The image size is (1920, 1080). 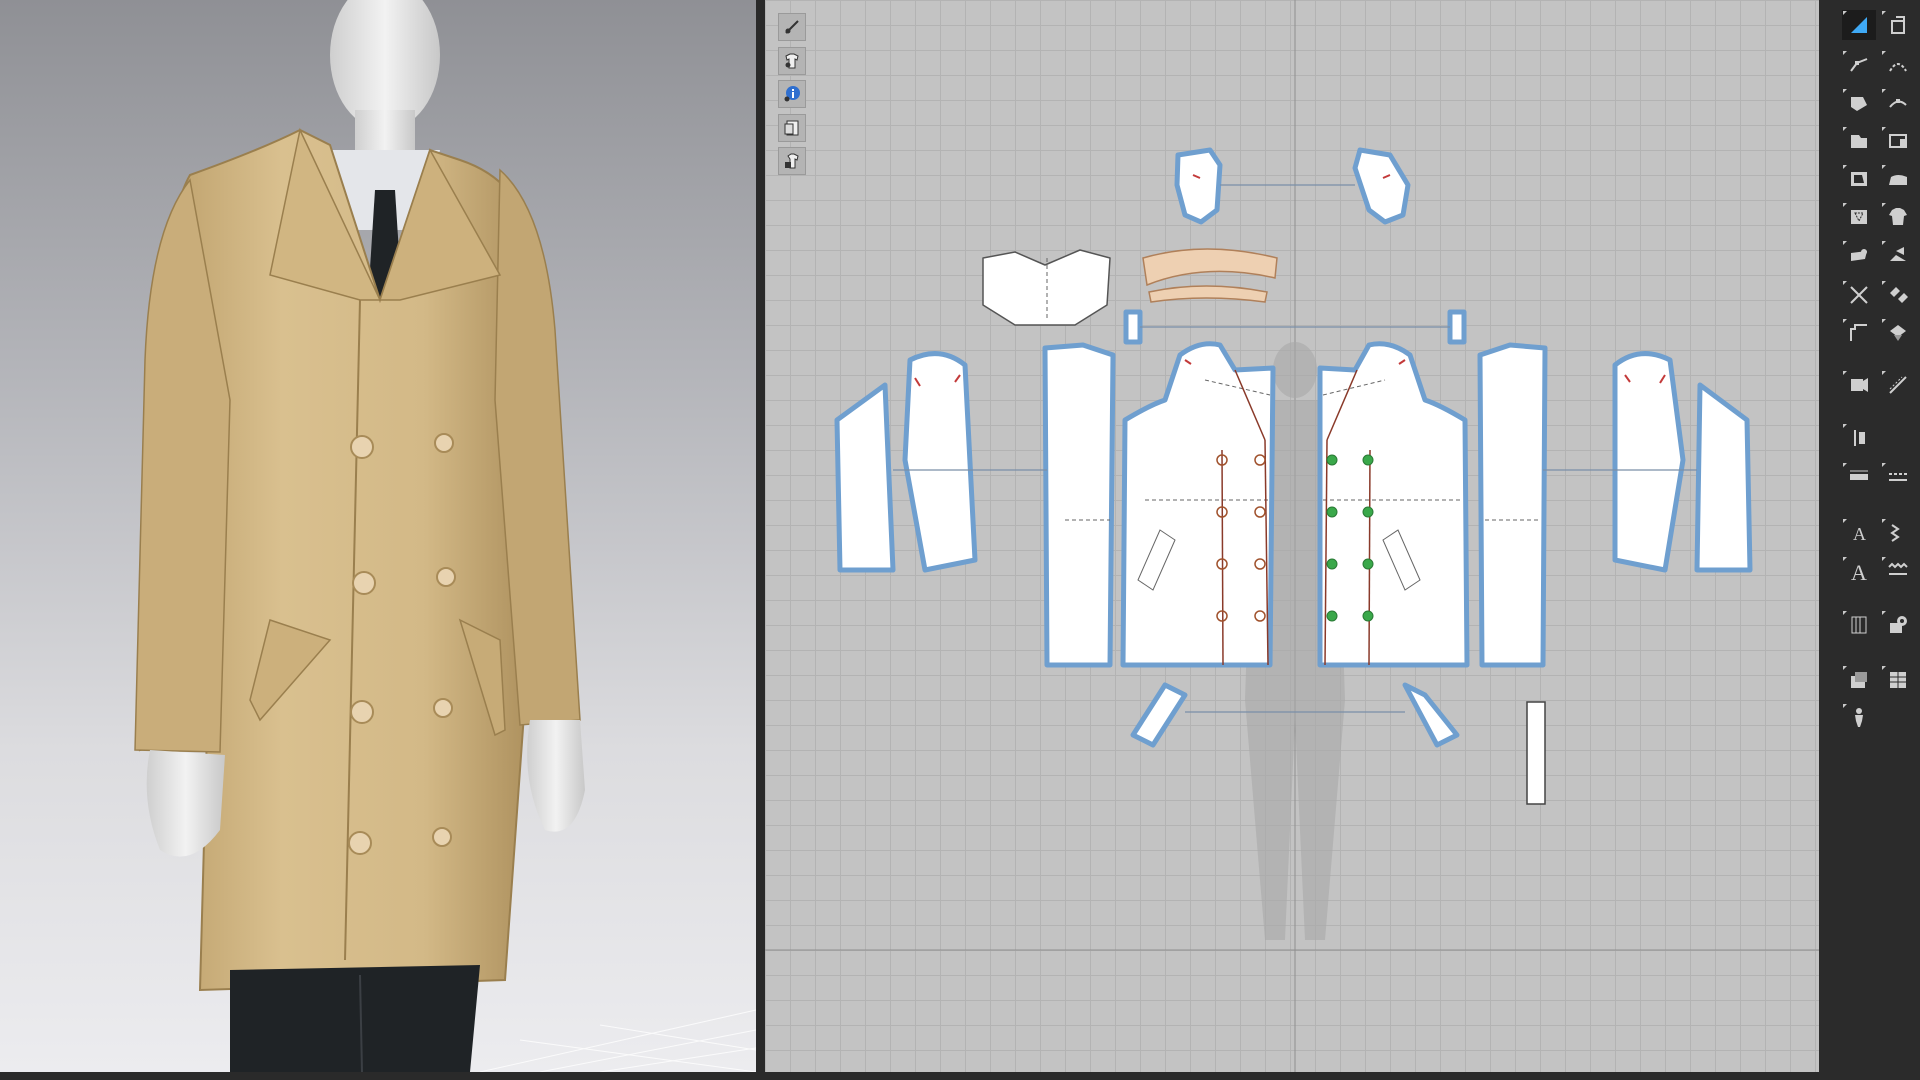 What do you see at coordinates (1393, 504) in the screenshot?
I see `pattern-piece-front-right` at bounding box center [1393, 504].